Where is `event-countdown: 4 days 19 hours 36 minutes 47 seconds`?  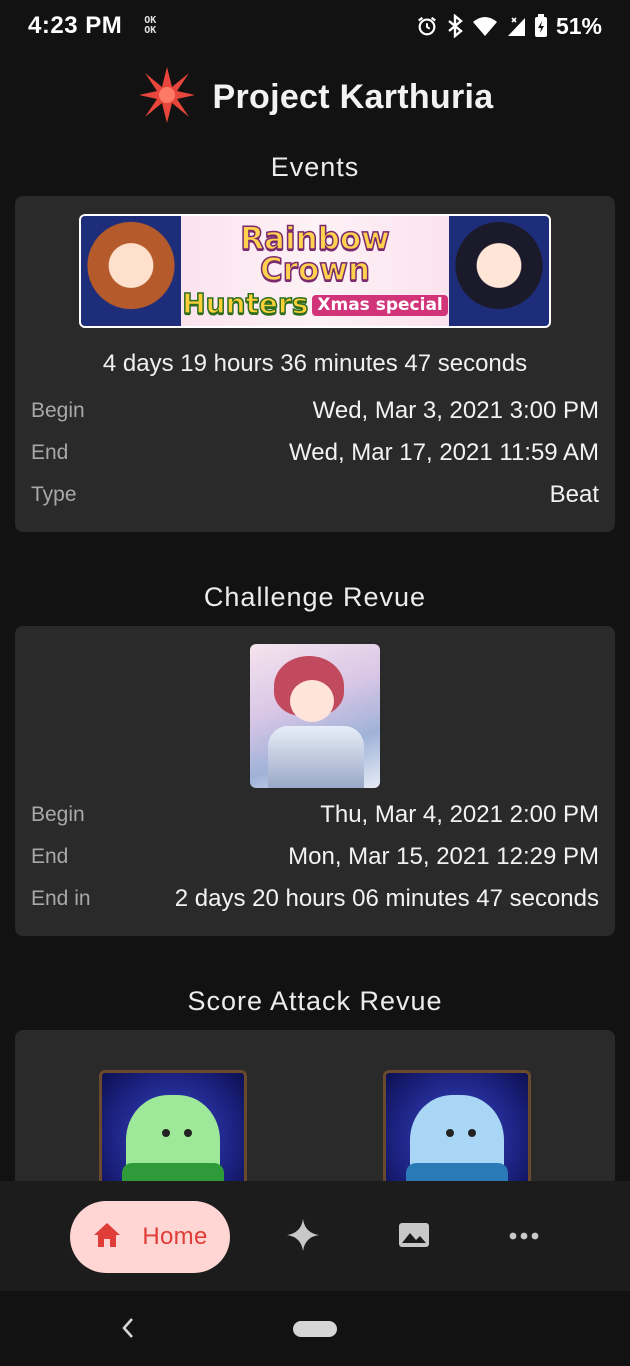 event-countdown: 4 days 19 hours 36 minutes 47 seconds is located at coordinates (315, 363).